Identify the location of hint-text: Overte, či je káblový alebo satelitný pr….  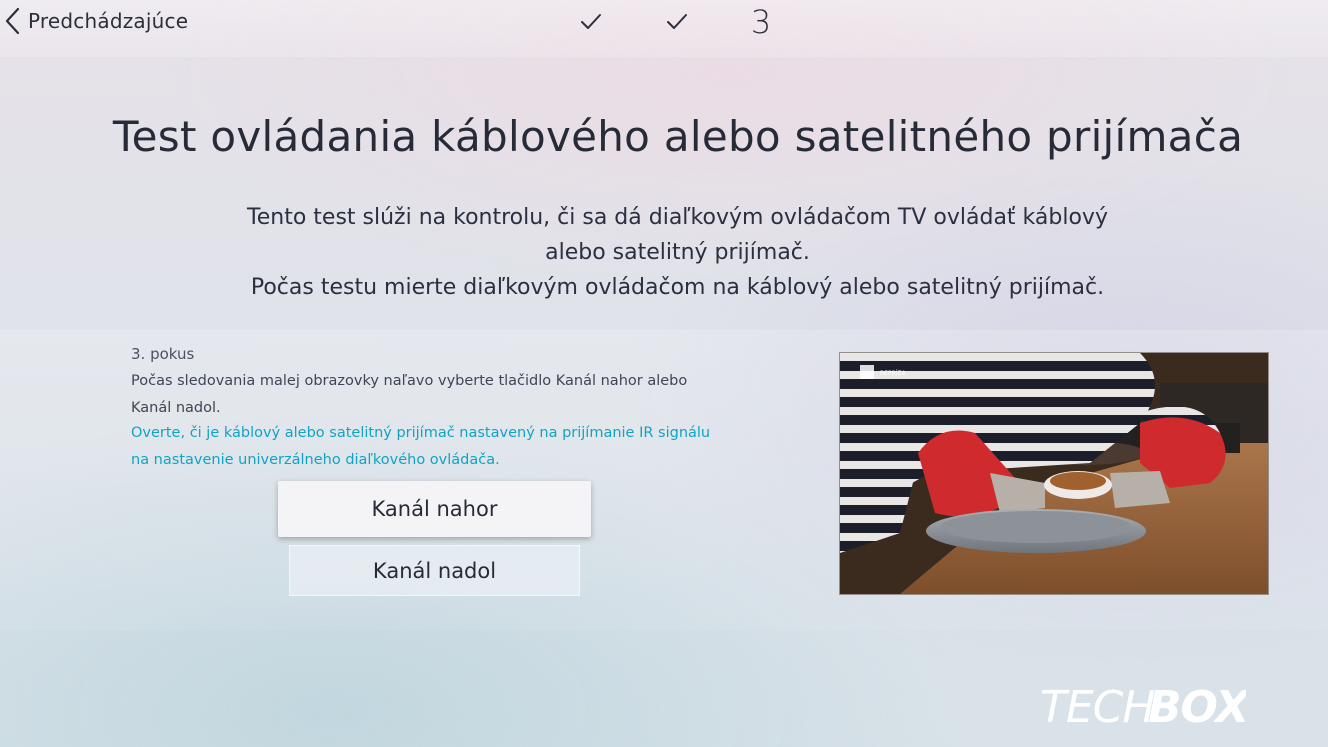
(421, 446).